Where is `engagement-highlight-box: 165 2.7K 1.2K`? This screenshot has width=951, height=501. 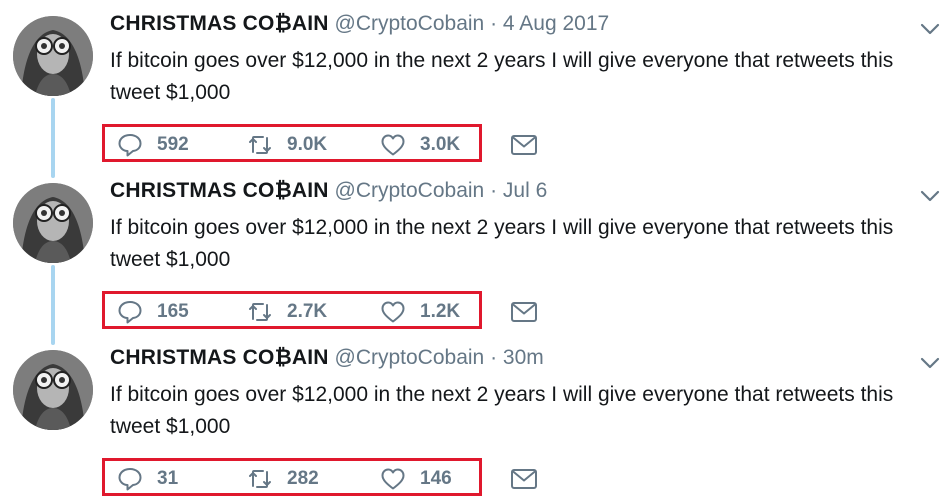 engagement-highlight-box: 165 2.7K 1.2K is located at coordinates (292, 310).